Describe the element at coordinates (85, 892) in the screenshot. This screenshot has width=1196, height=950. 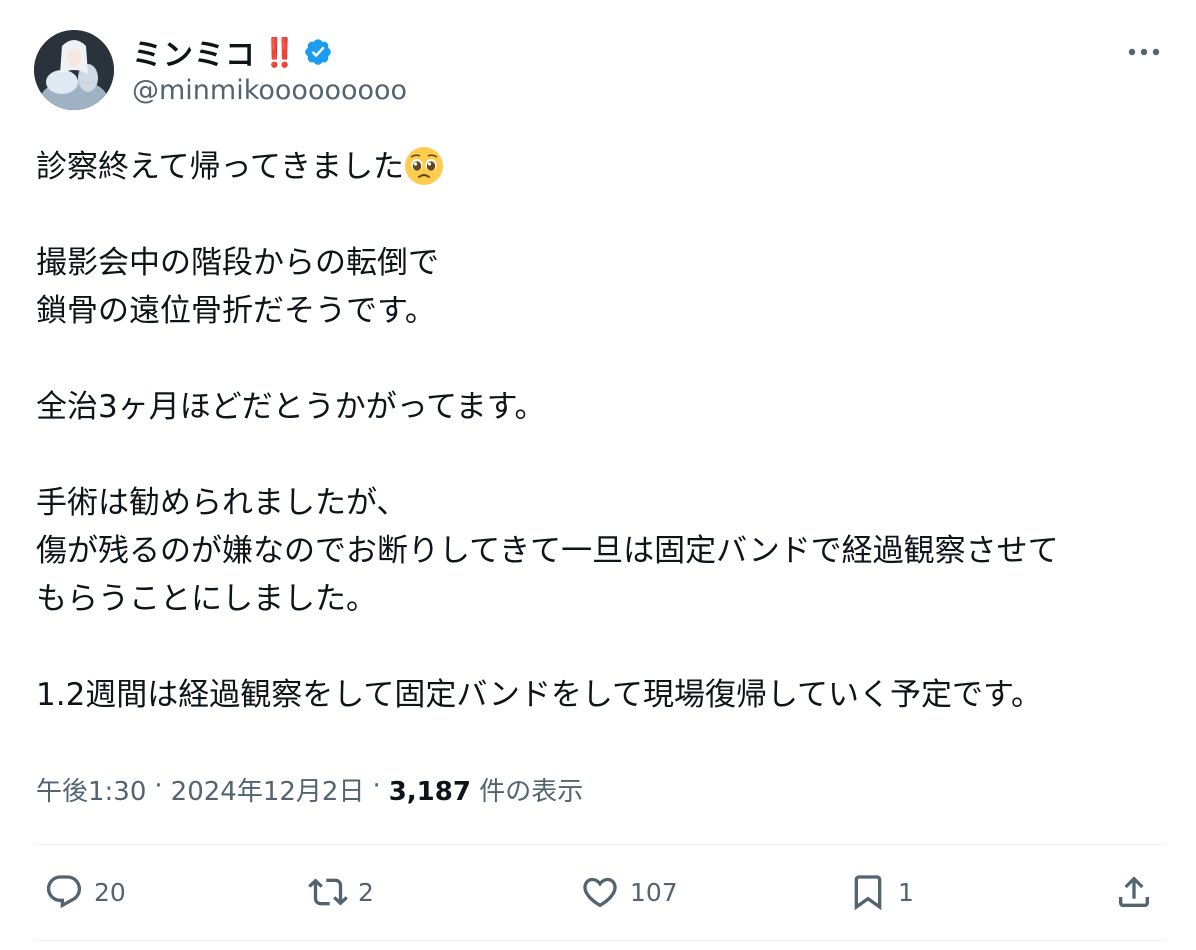
I see `reply-button: 20` at that location.